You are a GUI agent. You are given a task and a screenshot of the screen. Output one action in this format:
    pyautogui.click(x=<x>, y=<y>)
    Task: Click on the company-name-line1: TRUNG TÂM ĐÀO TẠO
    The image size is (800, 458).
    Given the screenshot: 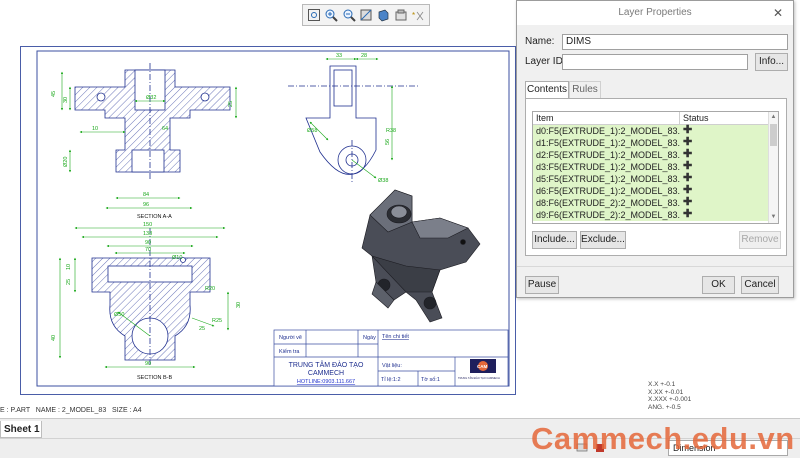 What is the action you would take?
    pyautogui.click(x=326, y=364)
    